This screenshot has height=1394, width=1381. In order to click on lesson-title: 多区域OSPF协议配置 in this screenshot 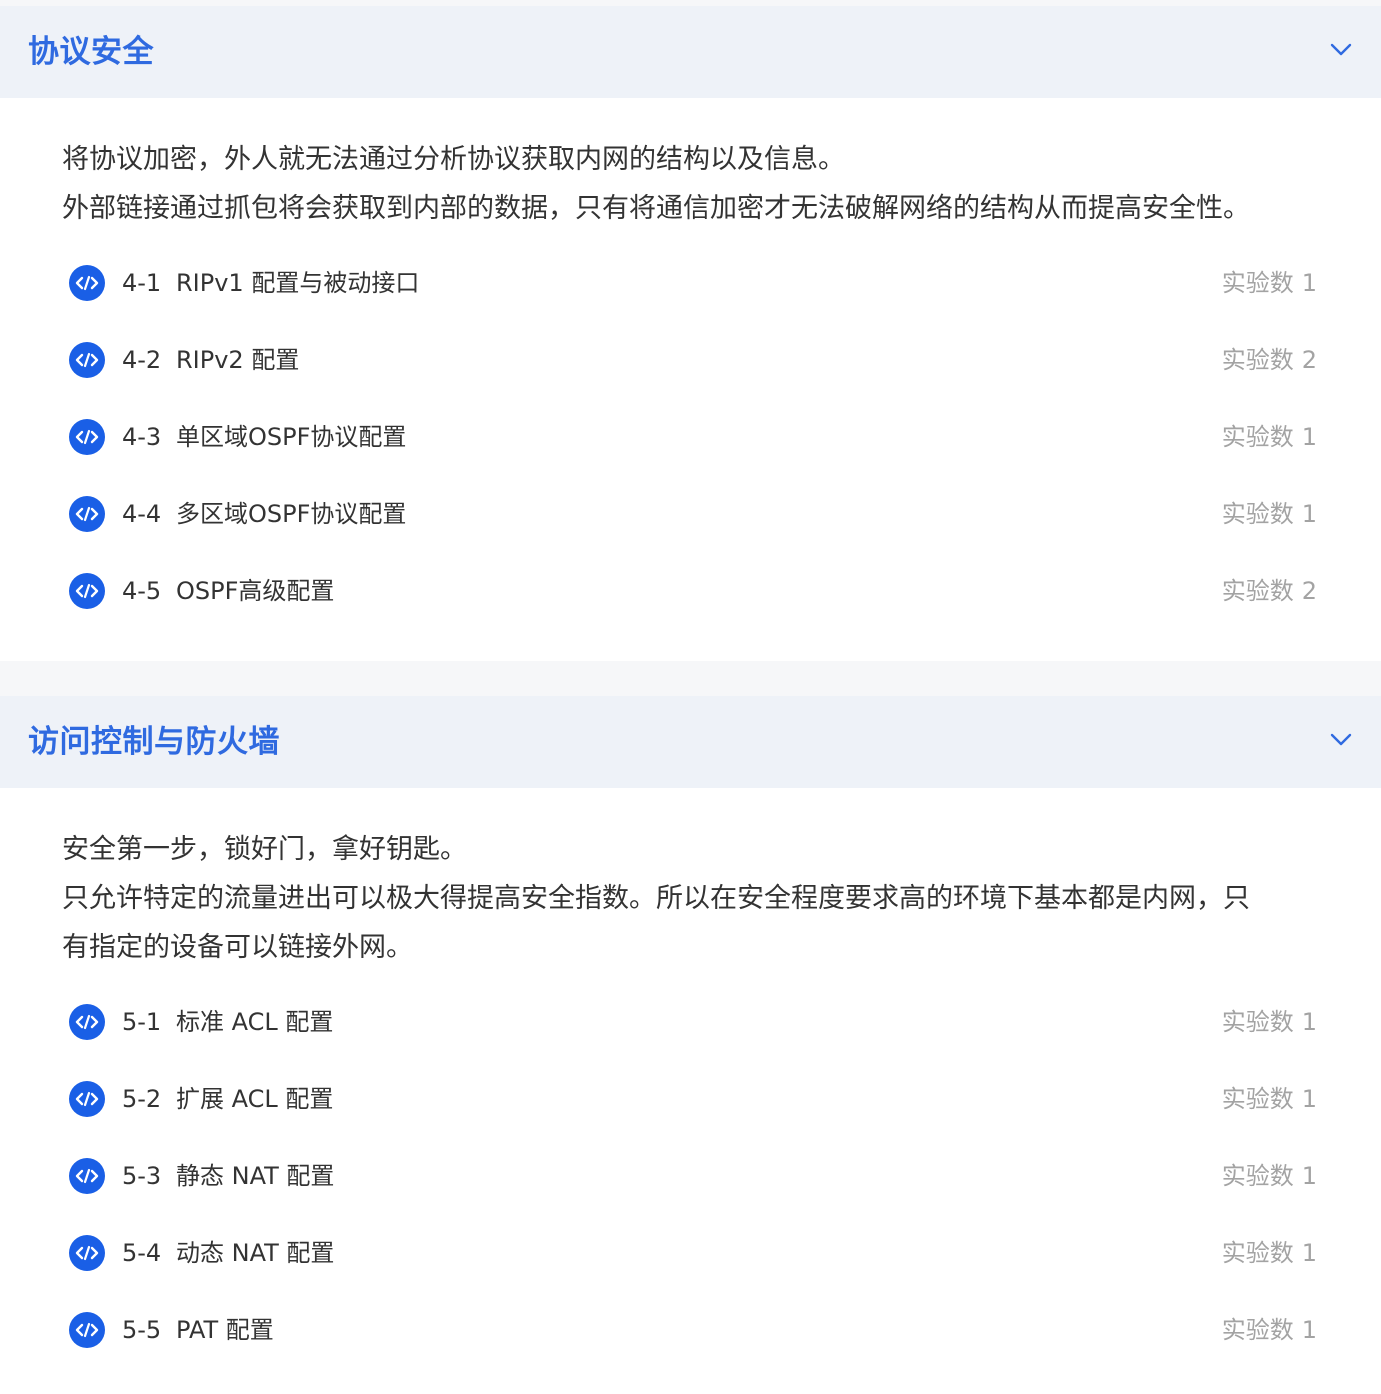, I will do `click(291, 514)`.